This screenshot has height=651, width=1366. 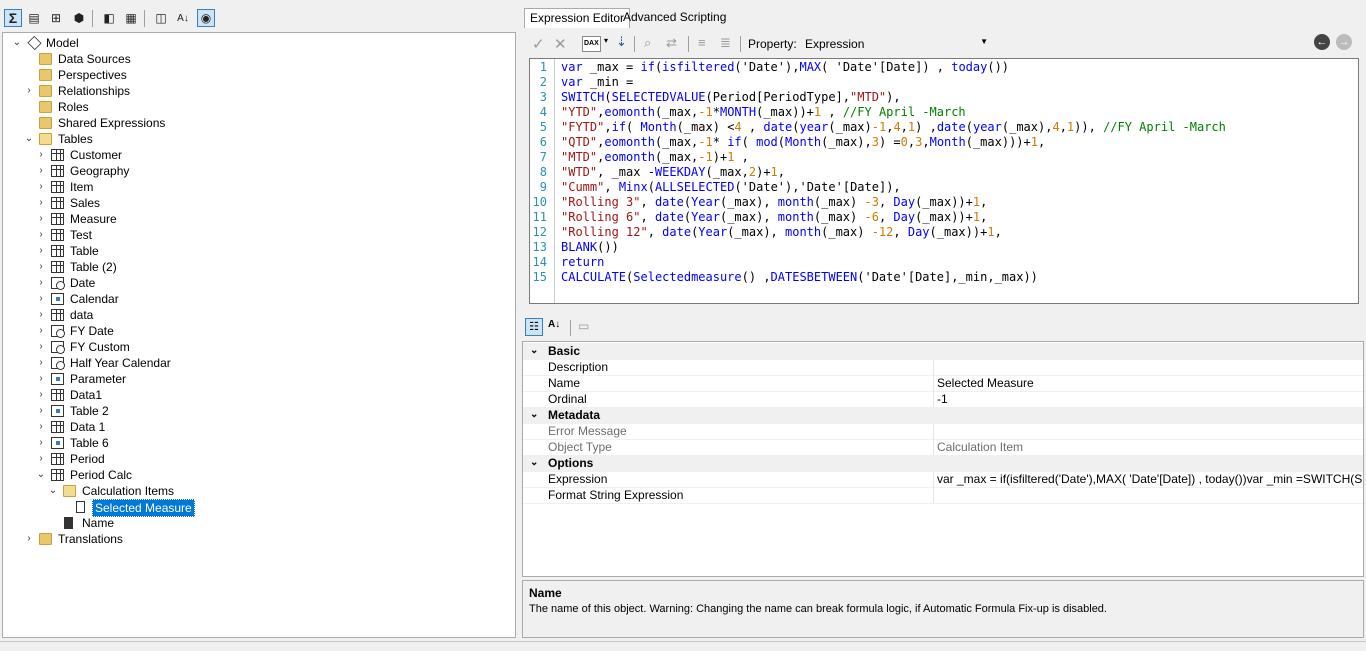 I want to click on category-options: ⌄ Options, so click(x=943, y=463).